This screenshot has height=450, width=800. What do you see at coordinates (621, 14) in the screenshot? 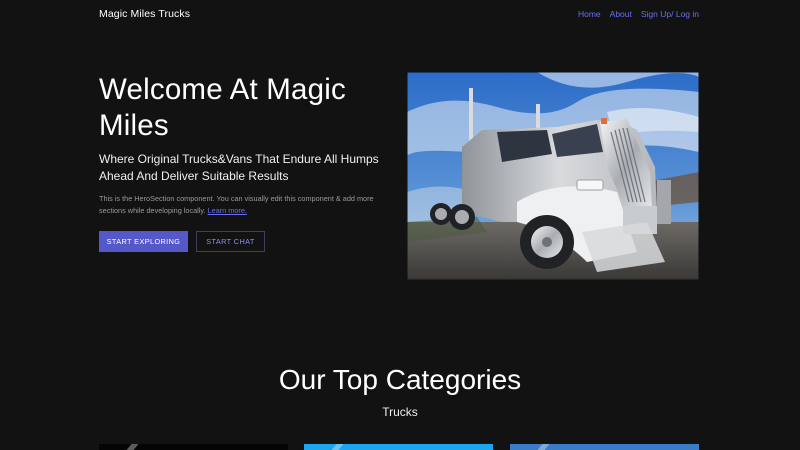
I see `nav-link-about: About` at bounding box center [621, 14].